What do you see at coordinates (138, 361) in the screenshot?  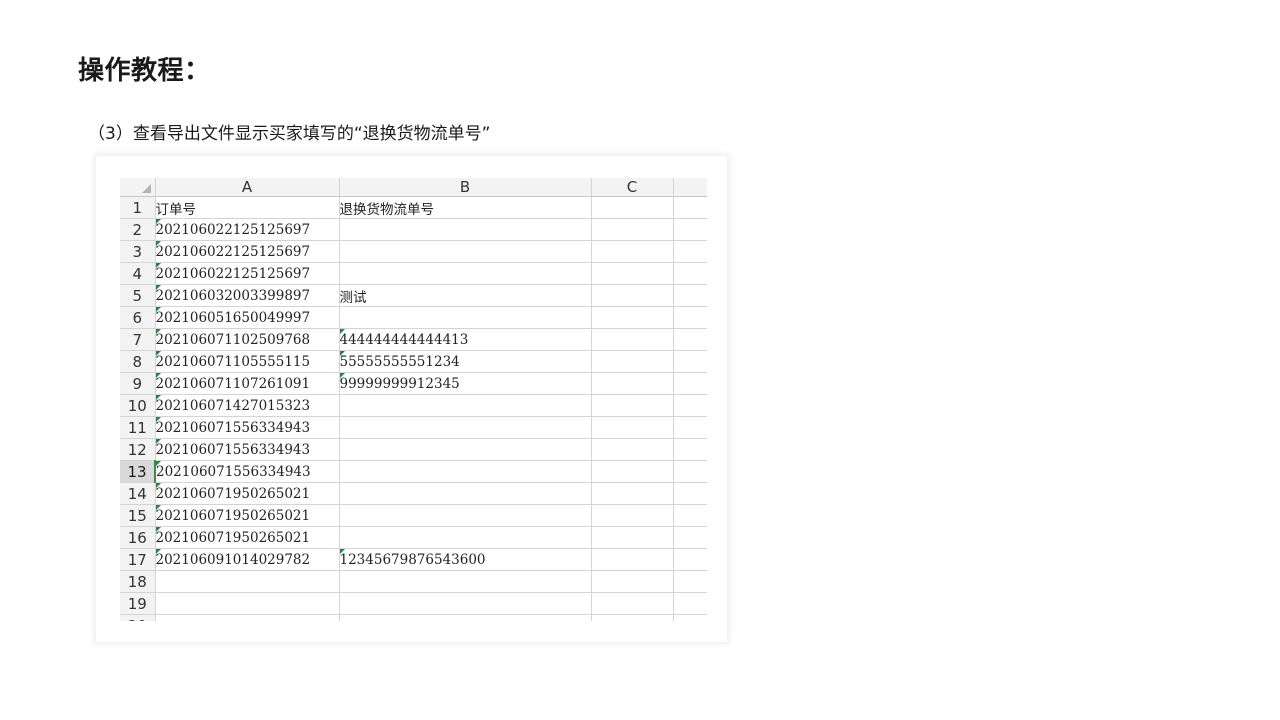 I see `row-header: 8` at bounding box center [138, 361].